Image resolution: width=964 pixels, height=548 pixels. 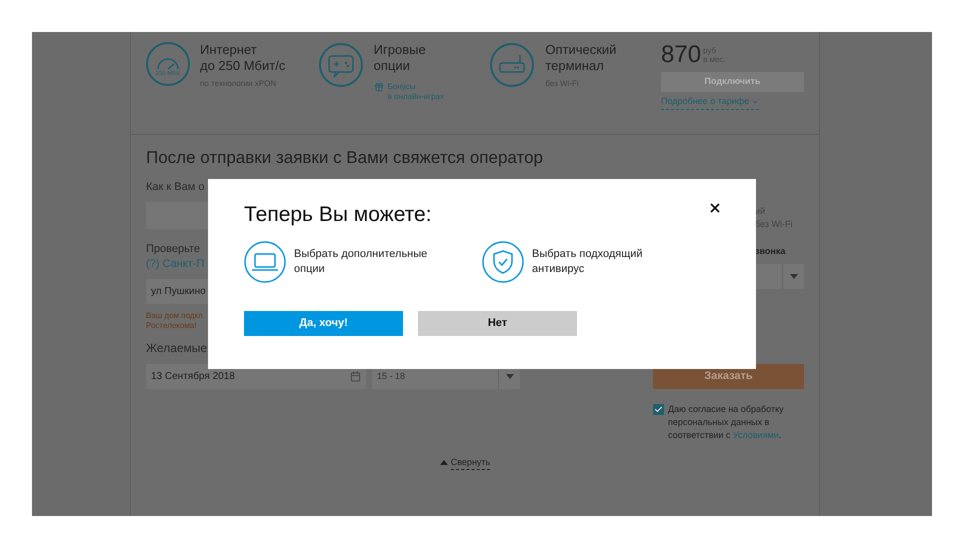 I want to click on gauge-dial-icon, so click(x=168, y=64).